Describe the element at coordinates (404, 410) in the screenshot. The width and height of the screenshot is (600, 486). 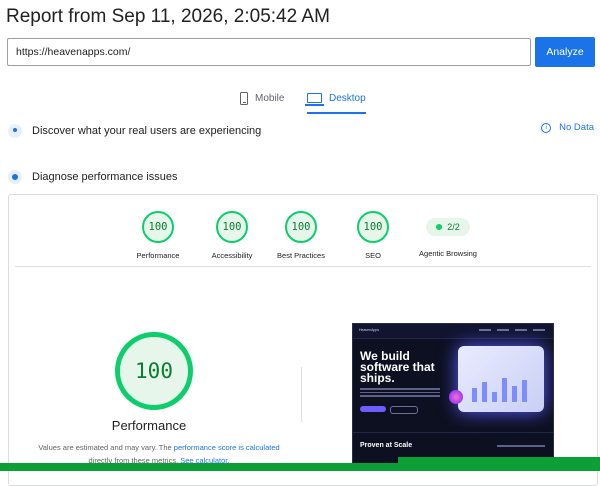
I see `screenshot-secondary-cta` at that location.